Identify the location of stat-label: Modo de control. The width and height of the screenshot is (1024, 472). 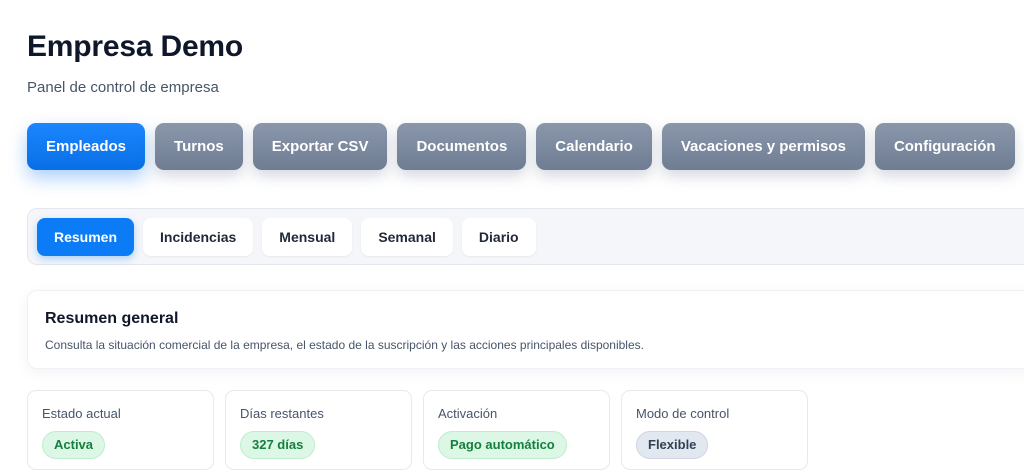
(683, 413).